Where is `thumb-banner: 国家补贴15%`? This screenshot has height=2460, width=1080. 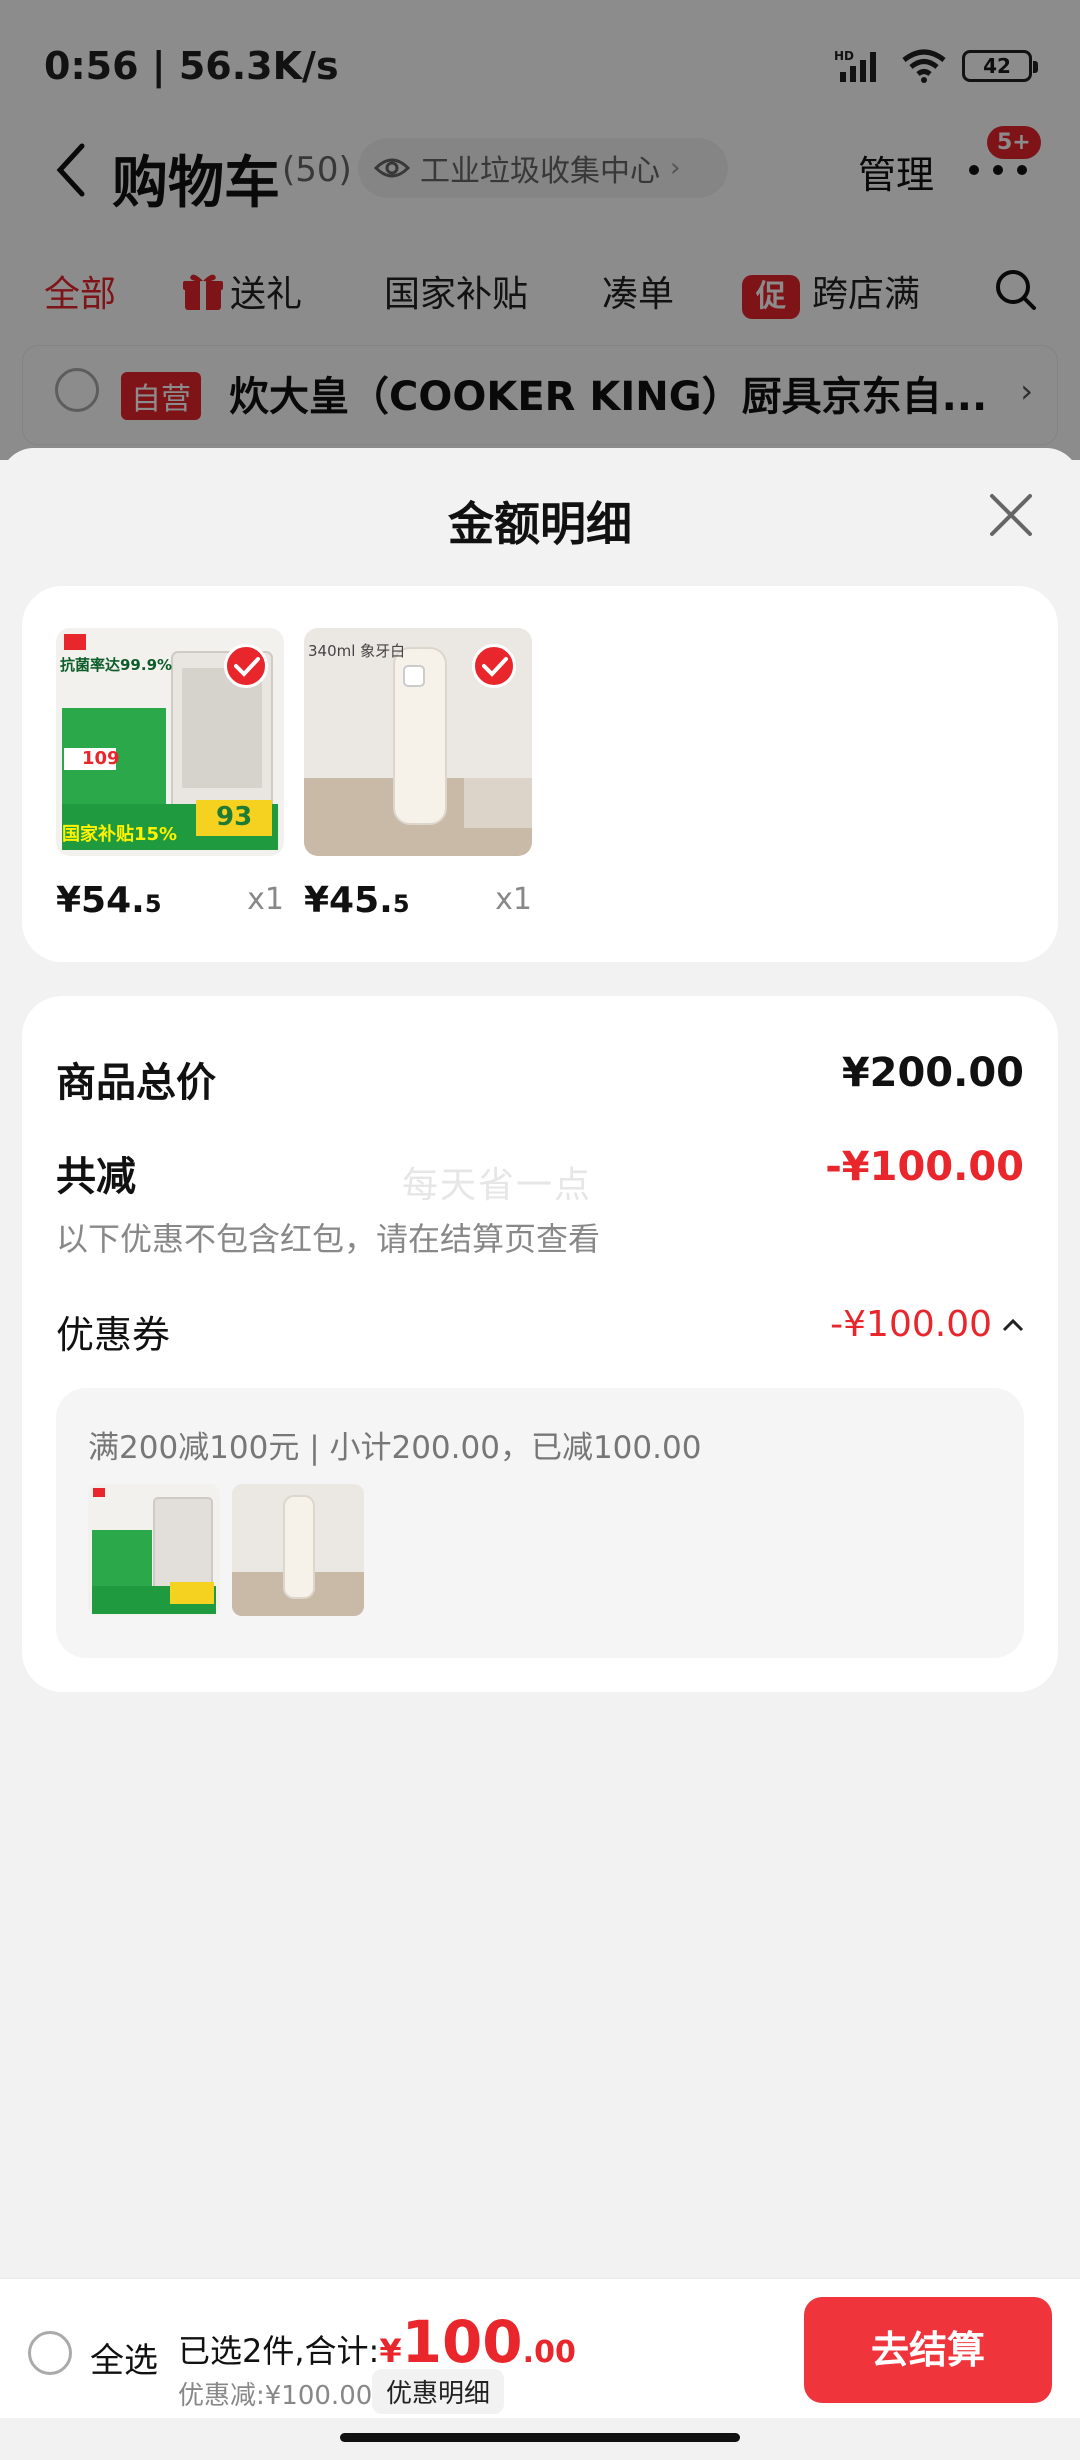 thumb-banner: 国家补贴15% is located at coordinates (120, 834).